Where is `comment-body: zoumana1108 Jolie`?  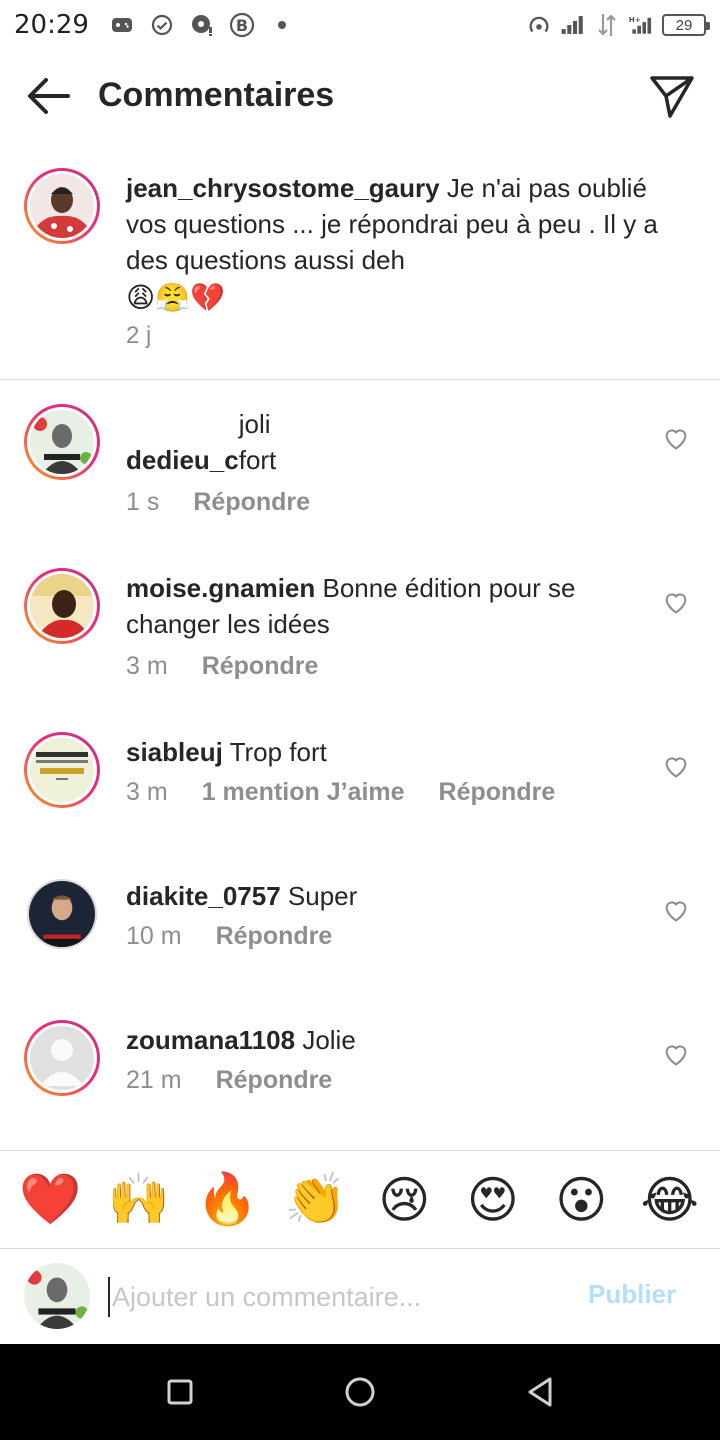 comment-body: zoumana1108 Jolie is located at coordinates (376, 1040).